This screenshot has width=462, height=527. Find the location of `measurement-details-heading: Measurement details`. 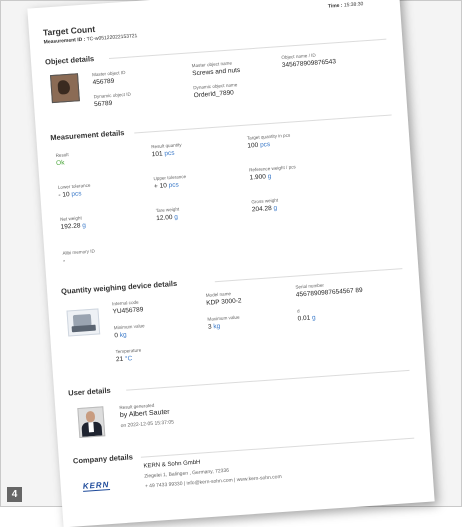

measurement-details-heading: Measurement details is located at coordinates (87, 135).